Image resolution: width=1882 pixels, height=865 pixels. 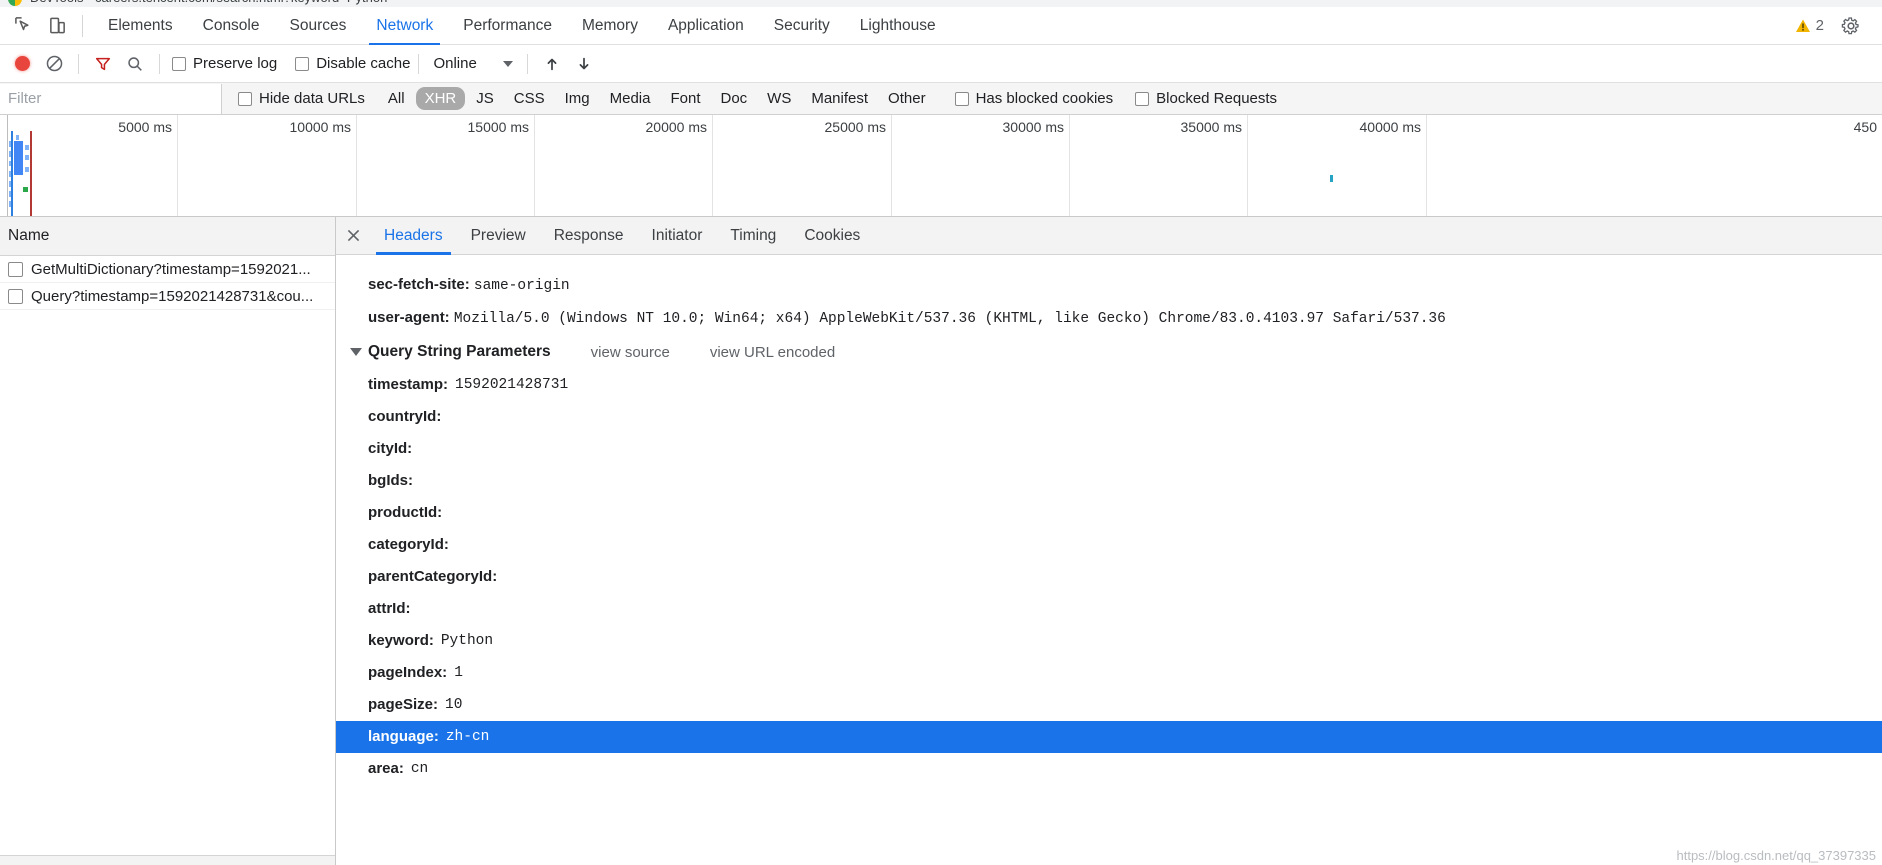 I want to click on filter-type-css: CSS, so click(x=529, y=98).